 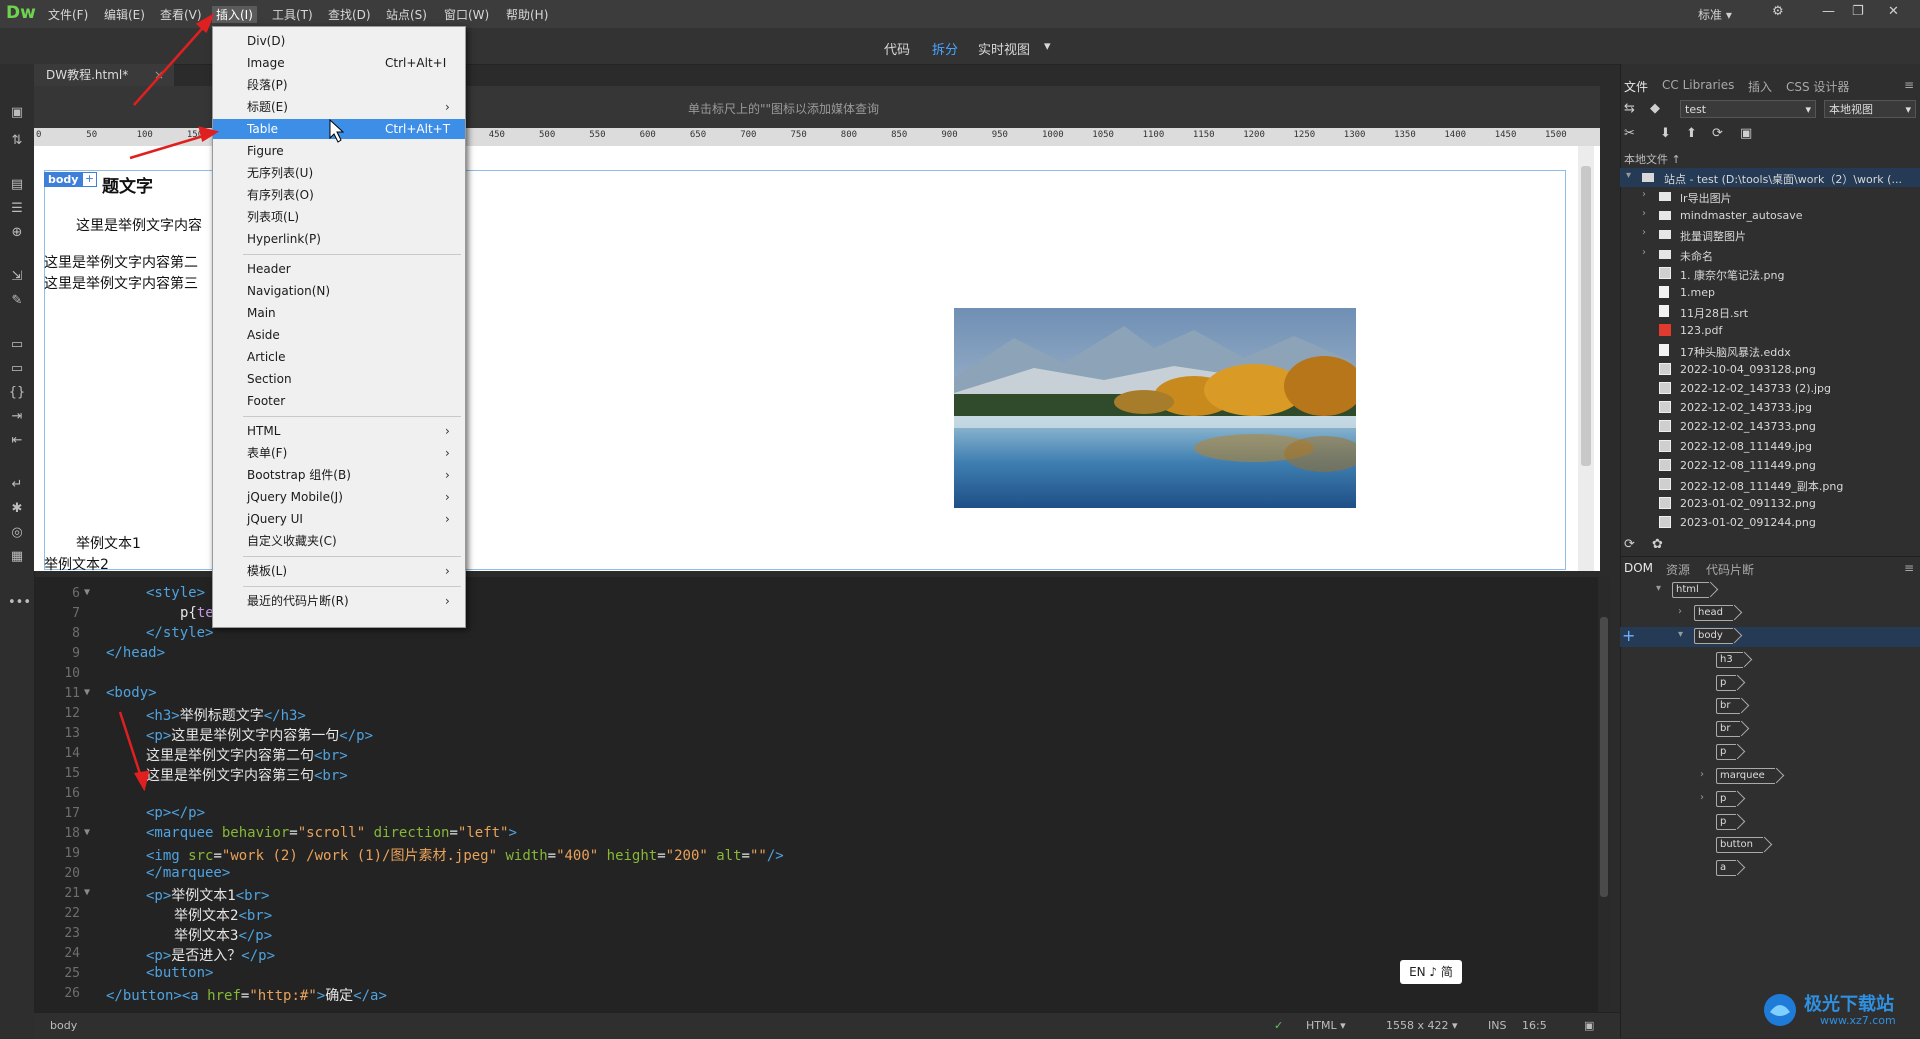 I want to click on watermark-icon, so click(x=1780, y=1010).